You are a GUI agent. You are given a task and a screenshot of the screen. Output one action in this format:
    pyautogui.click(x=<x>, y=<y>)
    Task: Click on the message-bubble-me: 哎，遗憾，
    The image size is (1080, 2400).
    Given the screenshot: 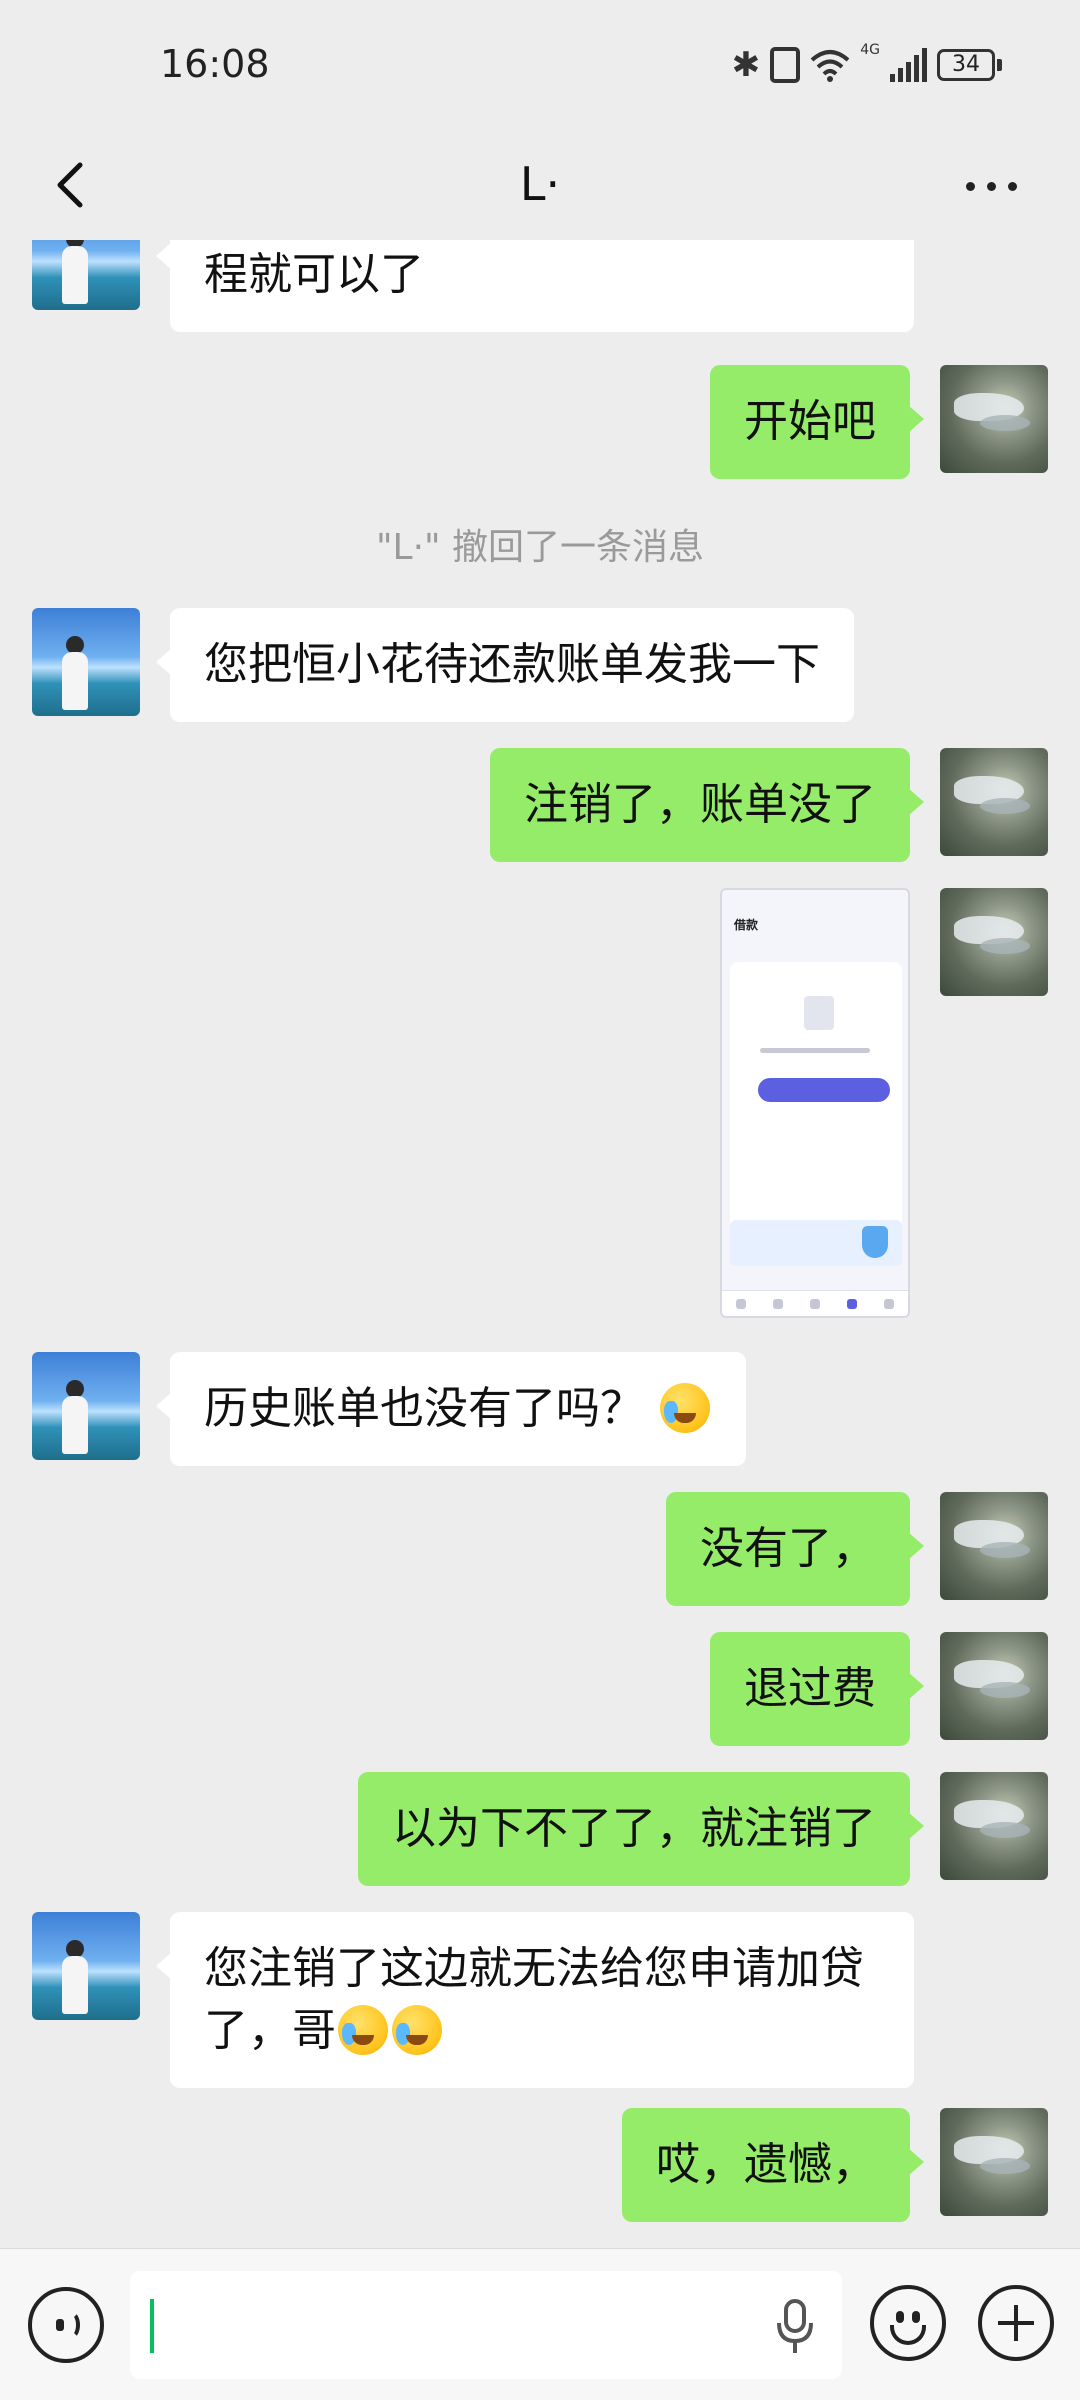 What is the action you would take?
    pyautogui.click(x=773, y=2165)
    